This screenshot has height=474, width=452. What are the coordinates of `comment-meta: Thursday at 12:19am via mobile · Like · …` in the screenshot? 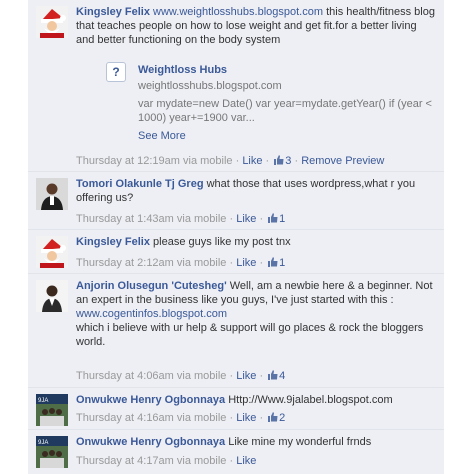 It's located at (230, 161).